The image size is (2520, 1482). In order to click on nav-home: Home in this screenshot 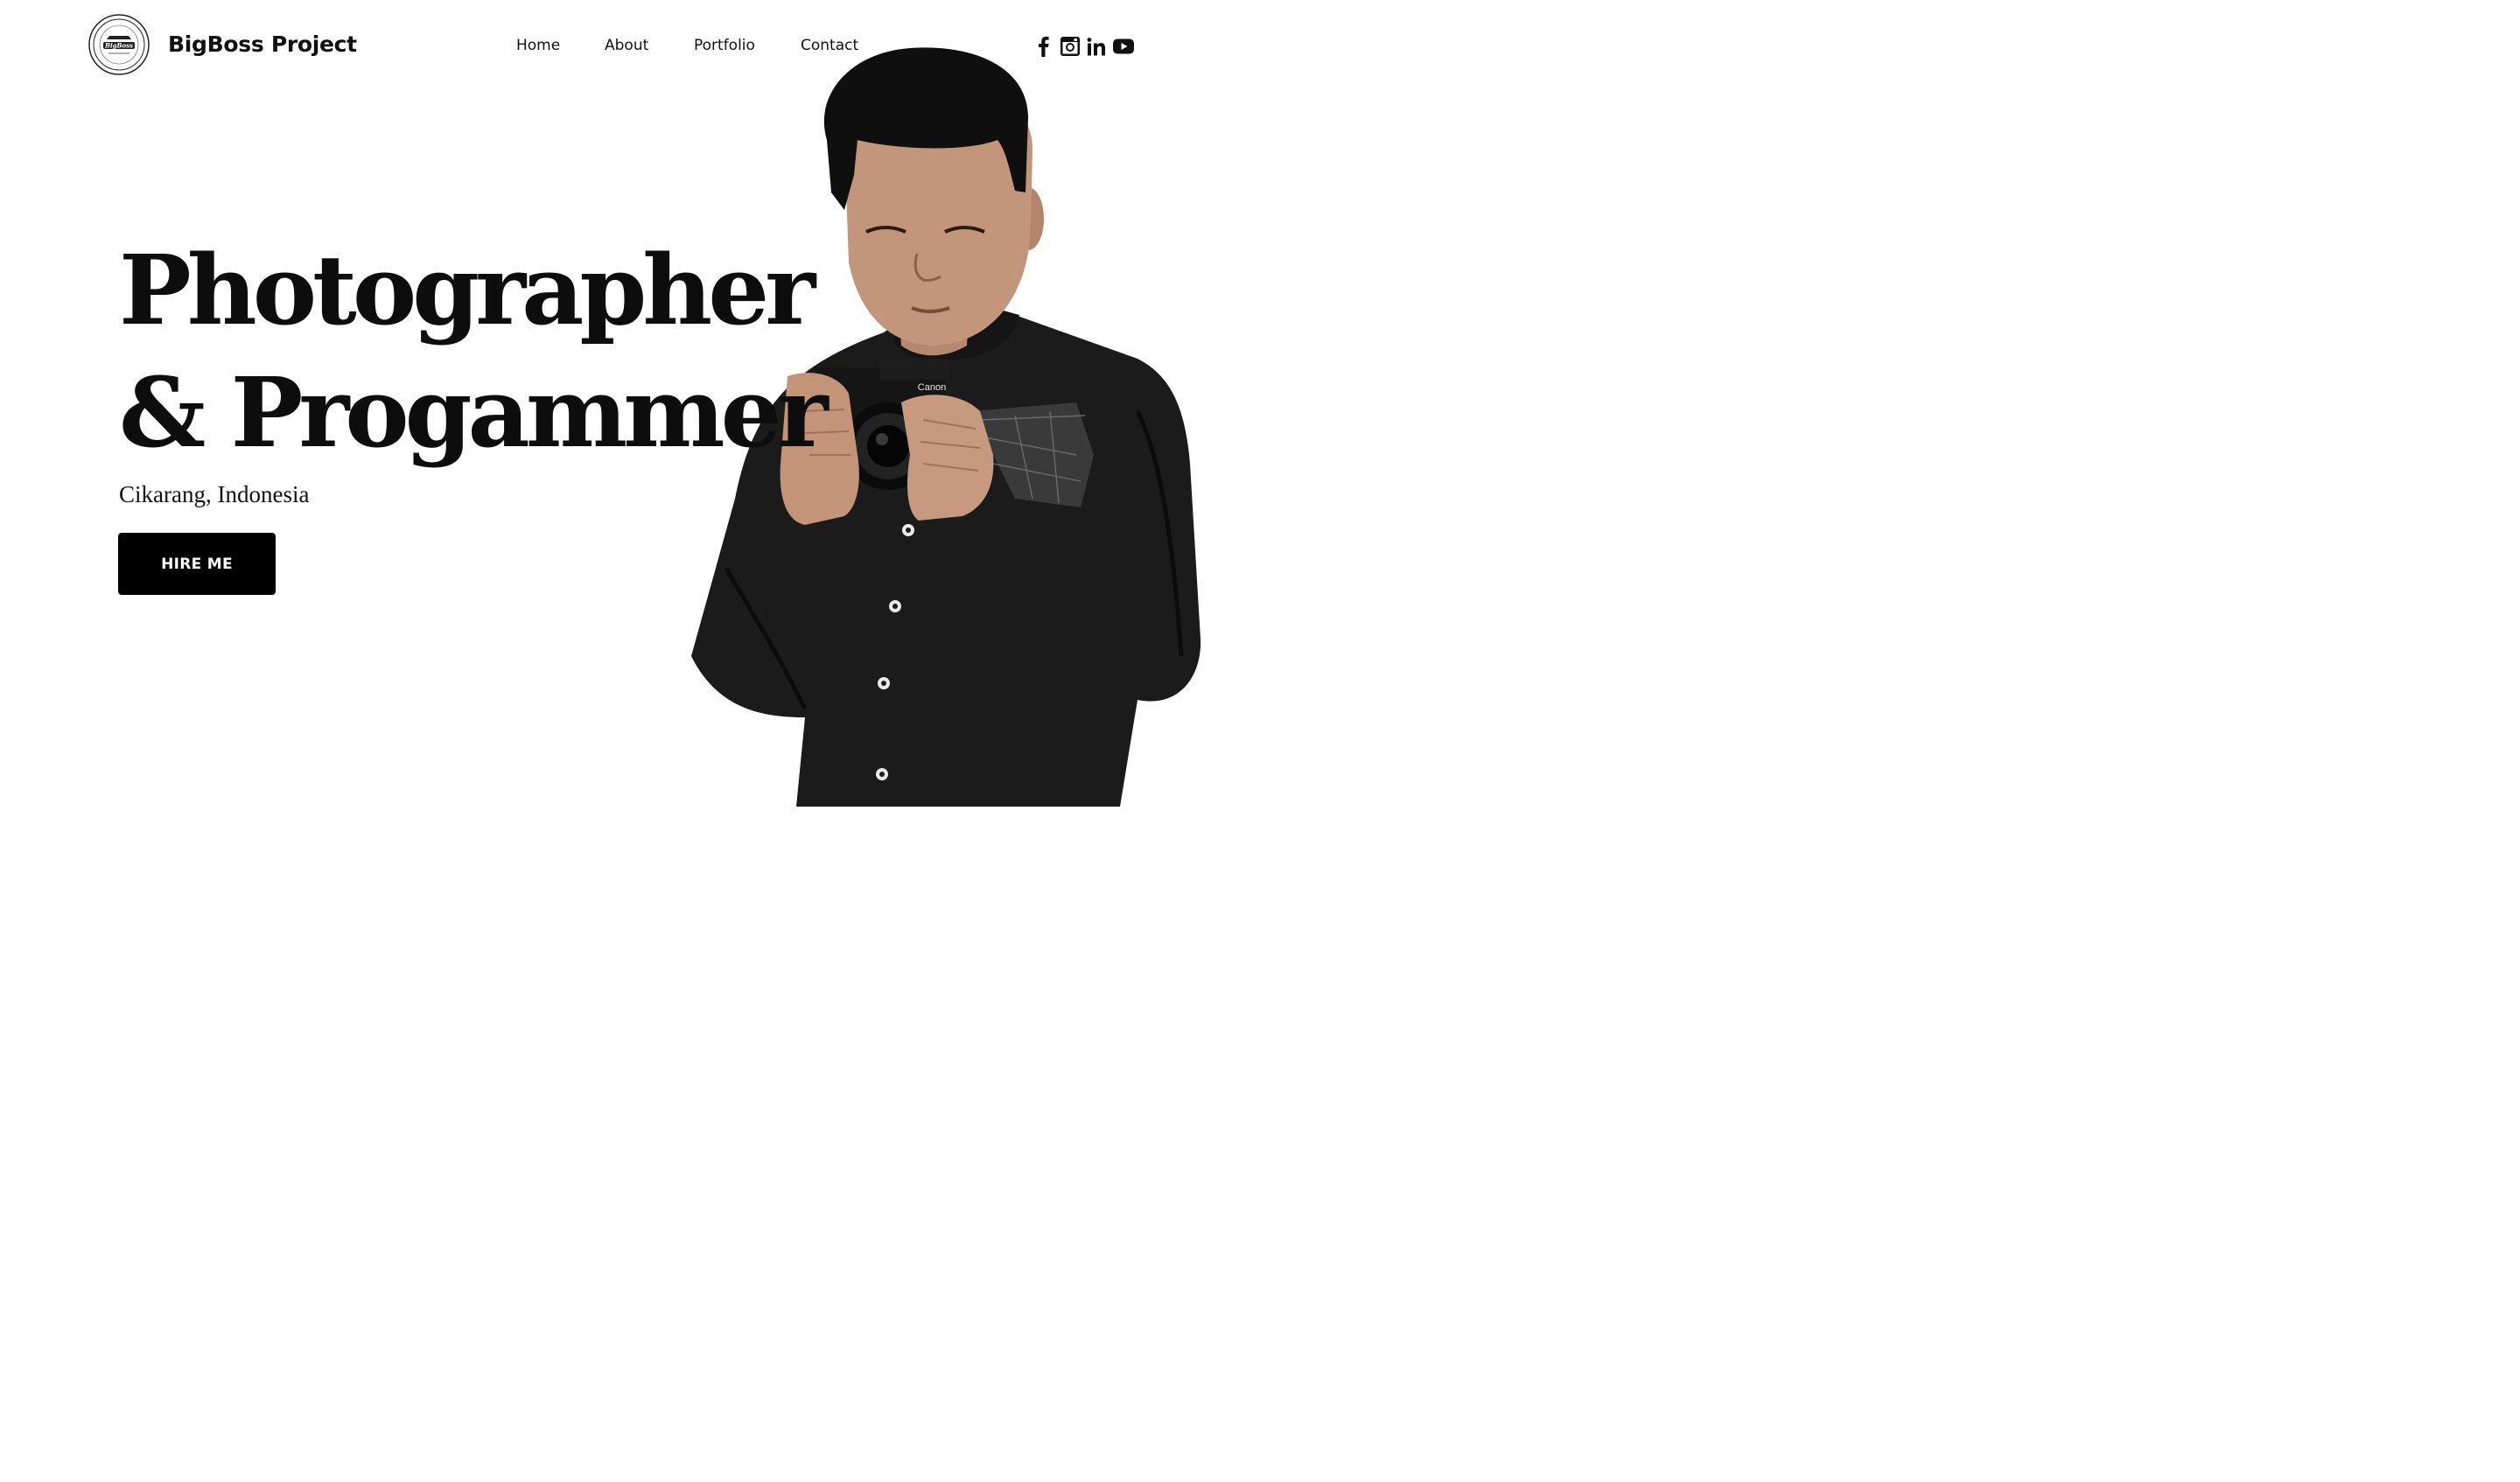, I will do `click(538, 45)`.